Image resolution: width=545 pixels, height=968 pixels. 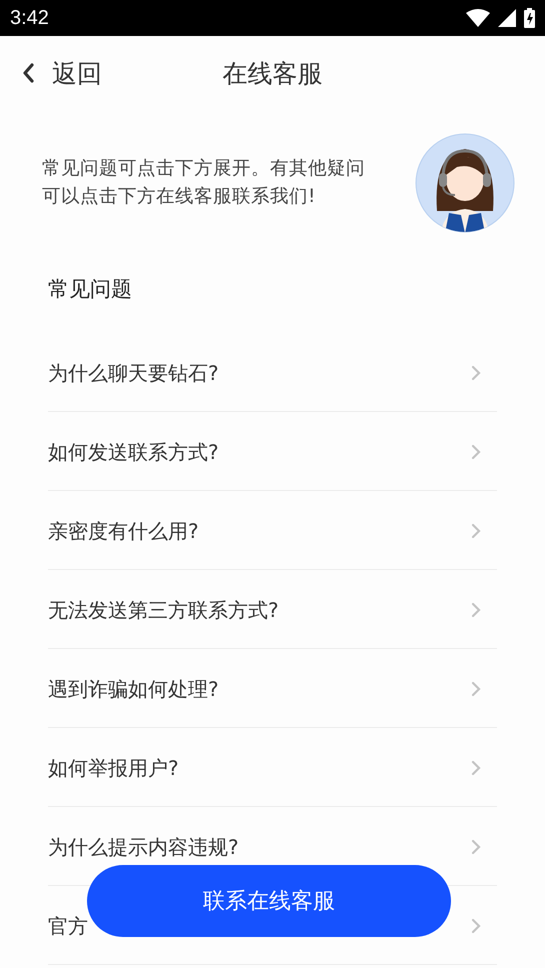 What do you see at coordinates (133, 373) in the screenshot?
I see `faq-question: 为什么聊天要钻石?` at bounding box center [133, 373].